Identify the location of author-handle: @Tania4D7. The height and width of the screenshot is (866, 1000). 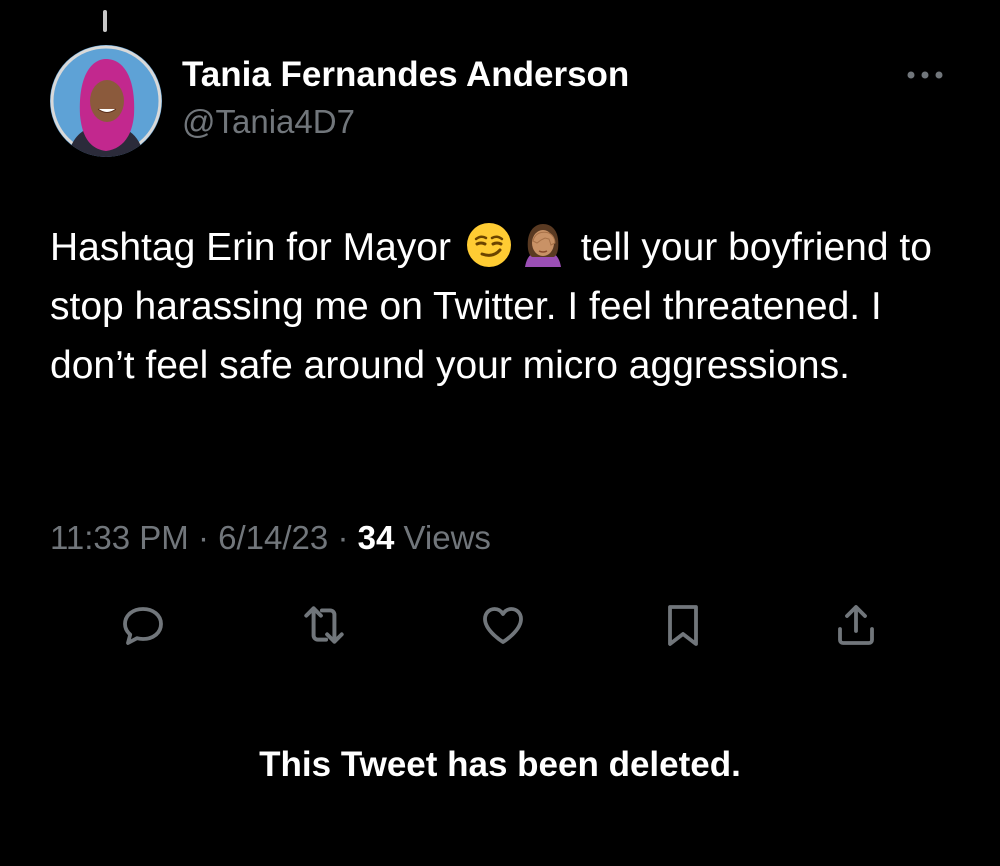
(268, 122).